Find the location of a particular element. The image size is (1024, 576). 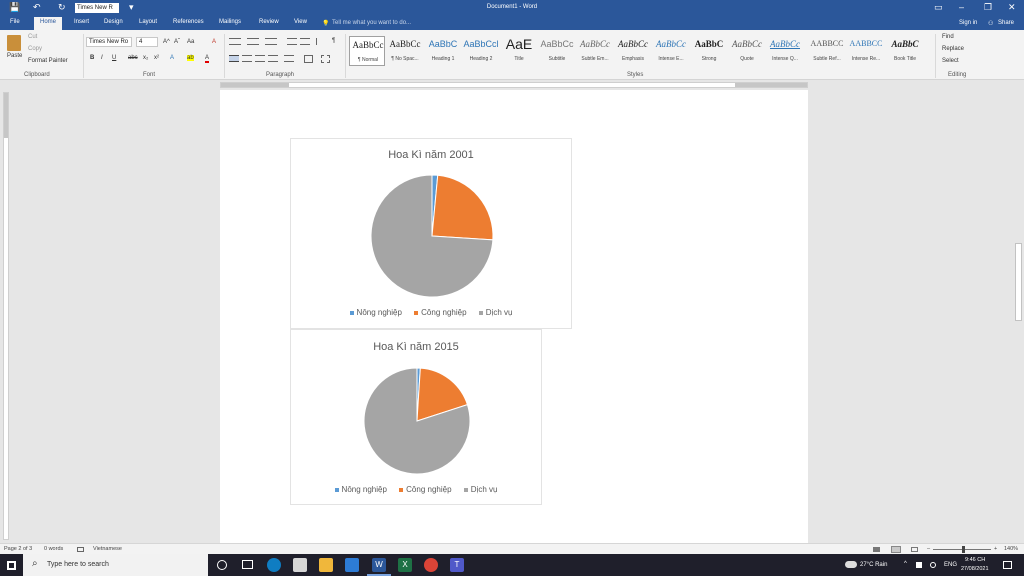

shading-icon is located at coordinates (308, 59).